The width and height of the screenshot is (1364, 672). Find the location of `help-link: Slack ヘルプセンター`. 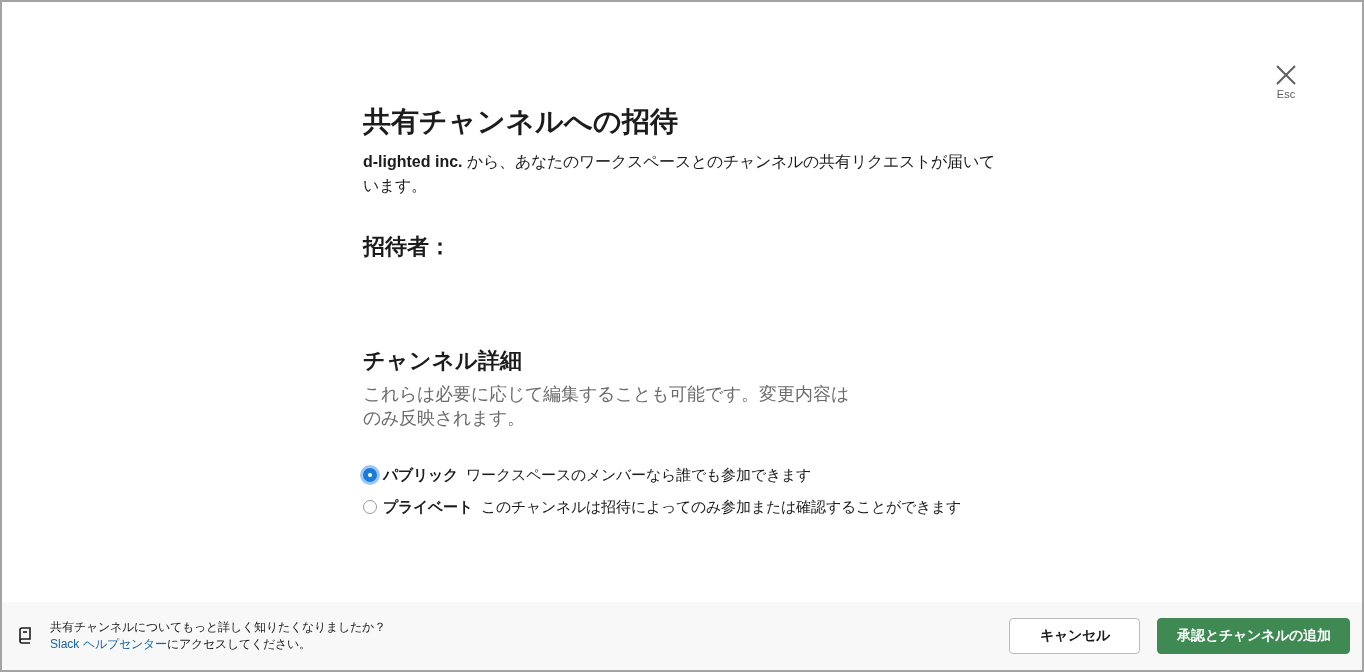

help-link: Slack ヘルプセンター is located at coordinates (108, 644).